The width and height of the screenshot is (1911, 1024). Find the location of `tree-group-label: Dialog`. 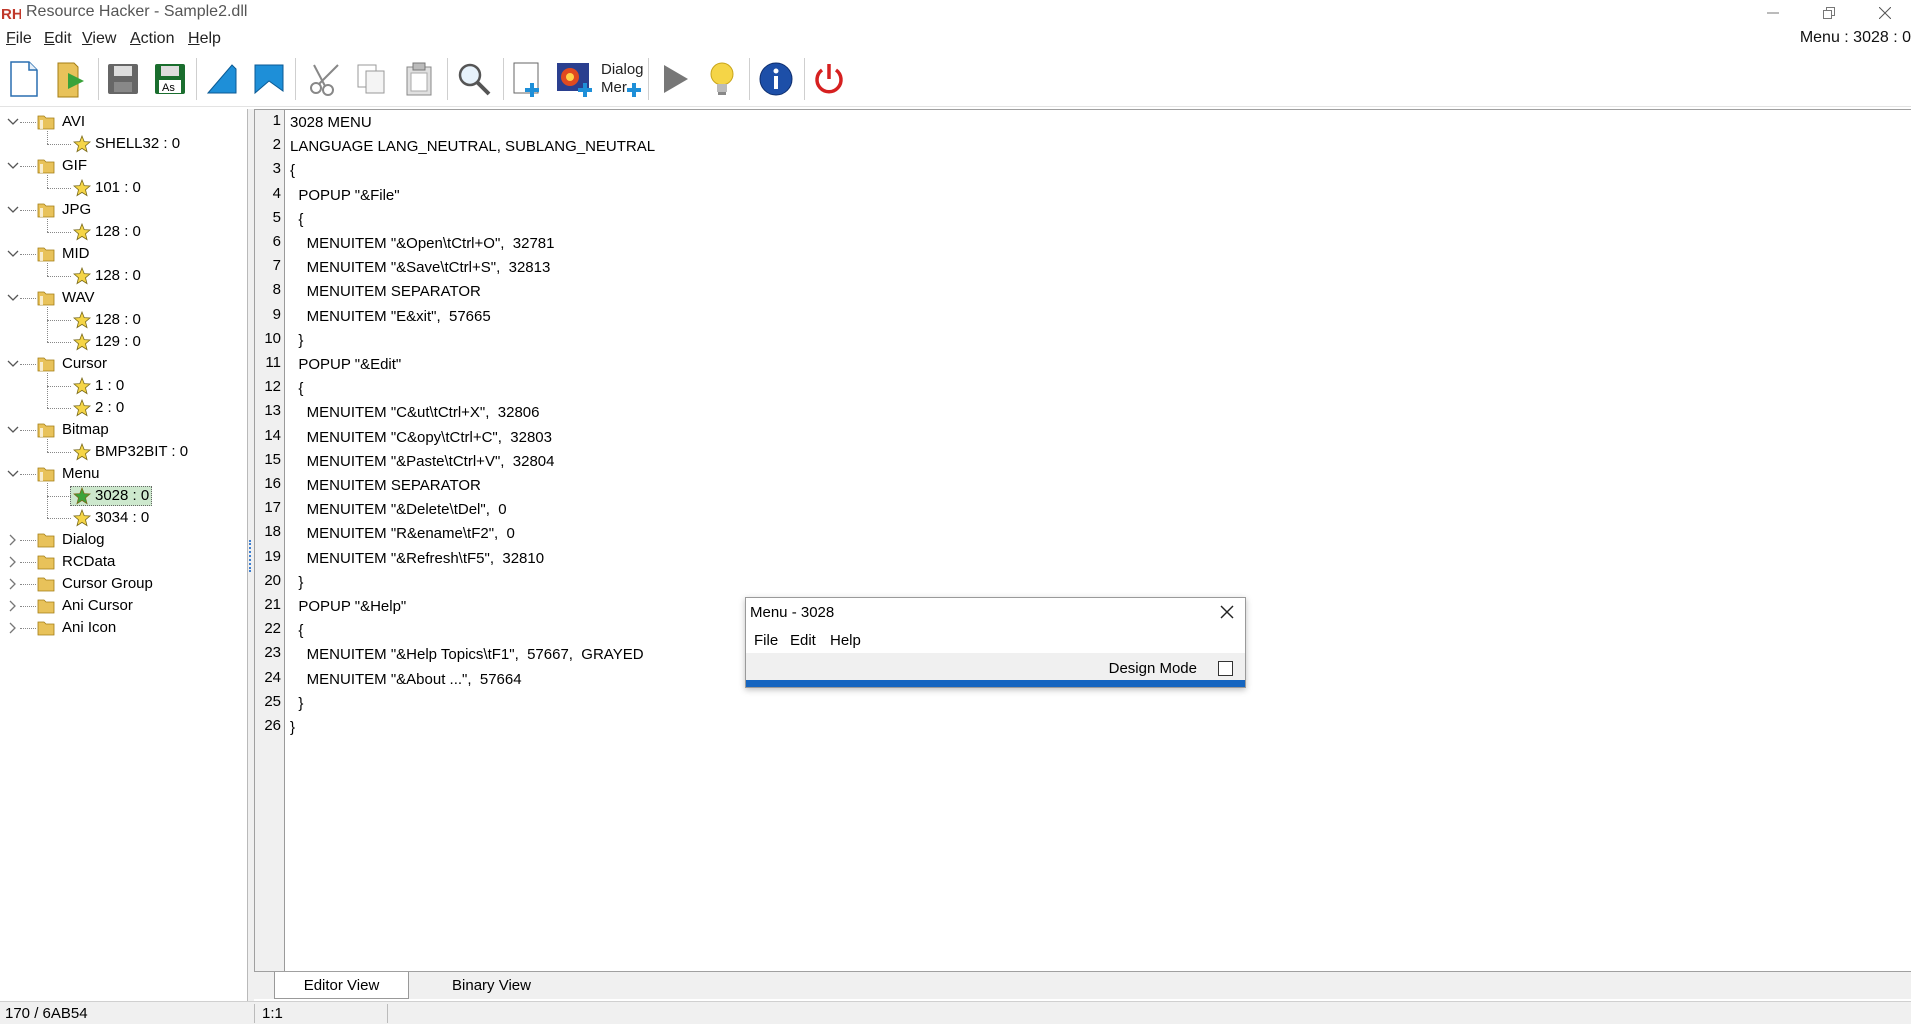

tree-group-label: Dialog is located at coordinates (83, 539).